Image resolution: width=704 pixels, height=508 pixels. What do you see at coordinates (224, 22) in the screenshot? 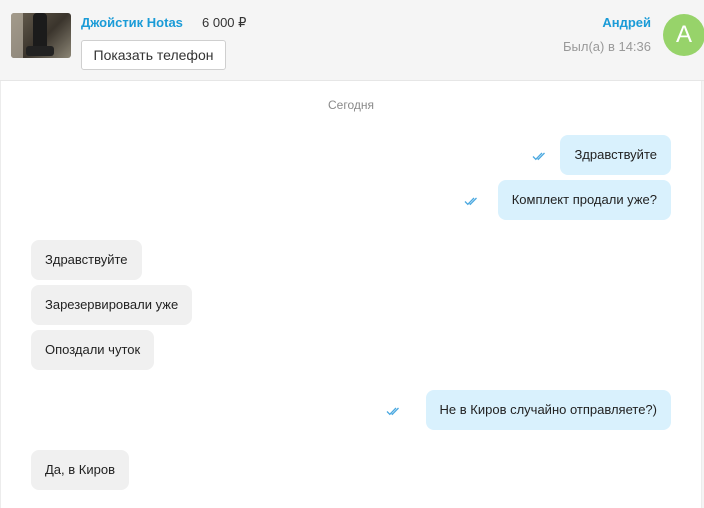
I see `item-price: 6 000 ₽` at bounding box center [224, 22].